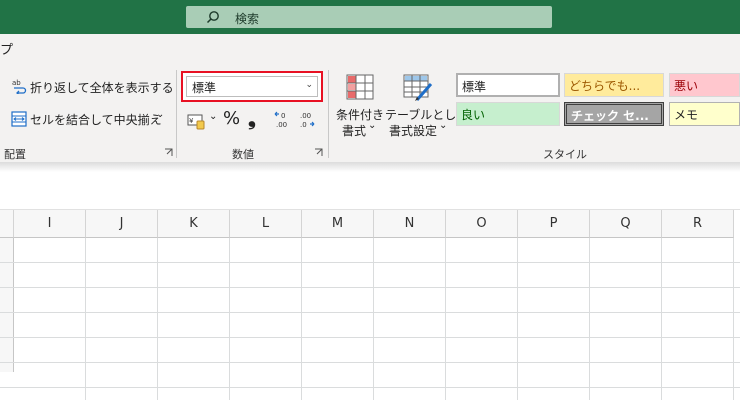  What do you see at coordinates (243, 154) in the screenshot?
I see `number-group-label: 数値` at bounding box center [243, 154].